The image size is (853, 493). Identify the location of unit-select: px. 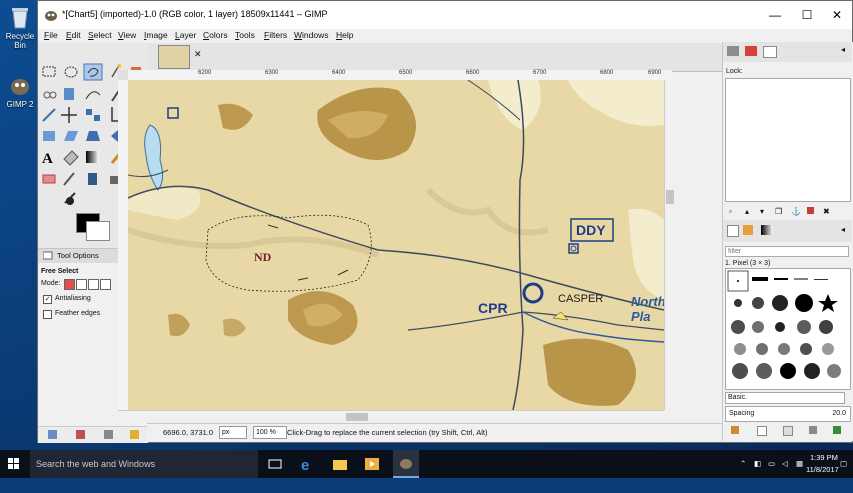
(233, 432).